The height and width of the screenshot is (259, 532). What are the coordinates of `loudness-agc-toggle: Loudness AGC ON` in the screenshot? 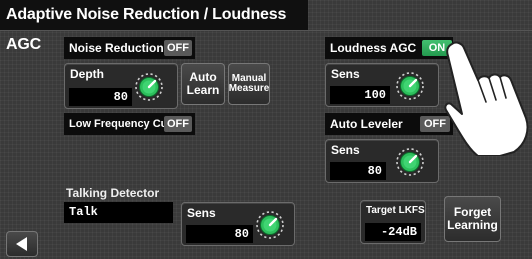 It's located at (389, 48).